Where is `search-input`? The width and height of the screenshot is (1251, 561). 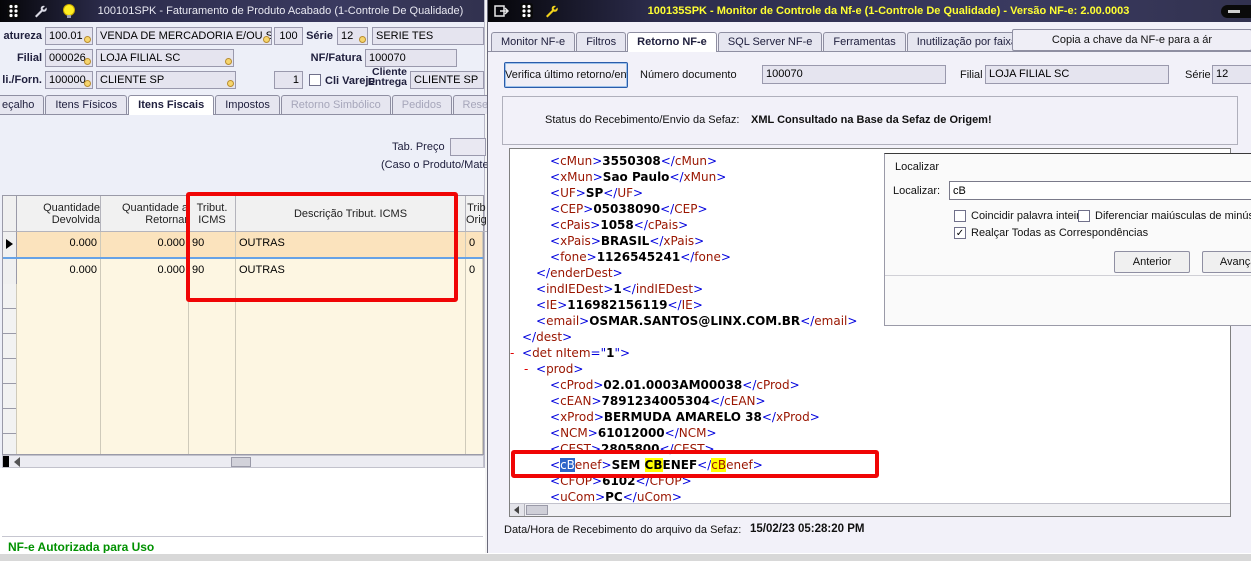 search-input is located at coordinates (1100, 190).